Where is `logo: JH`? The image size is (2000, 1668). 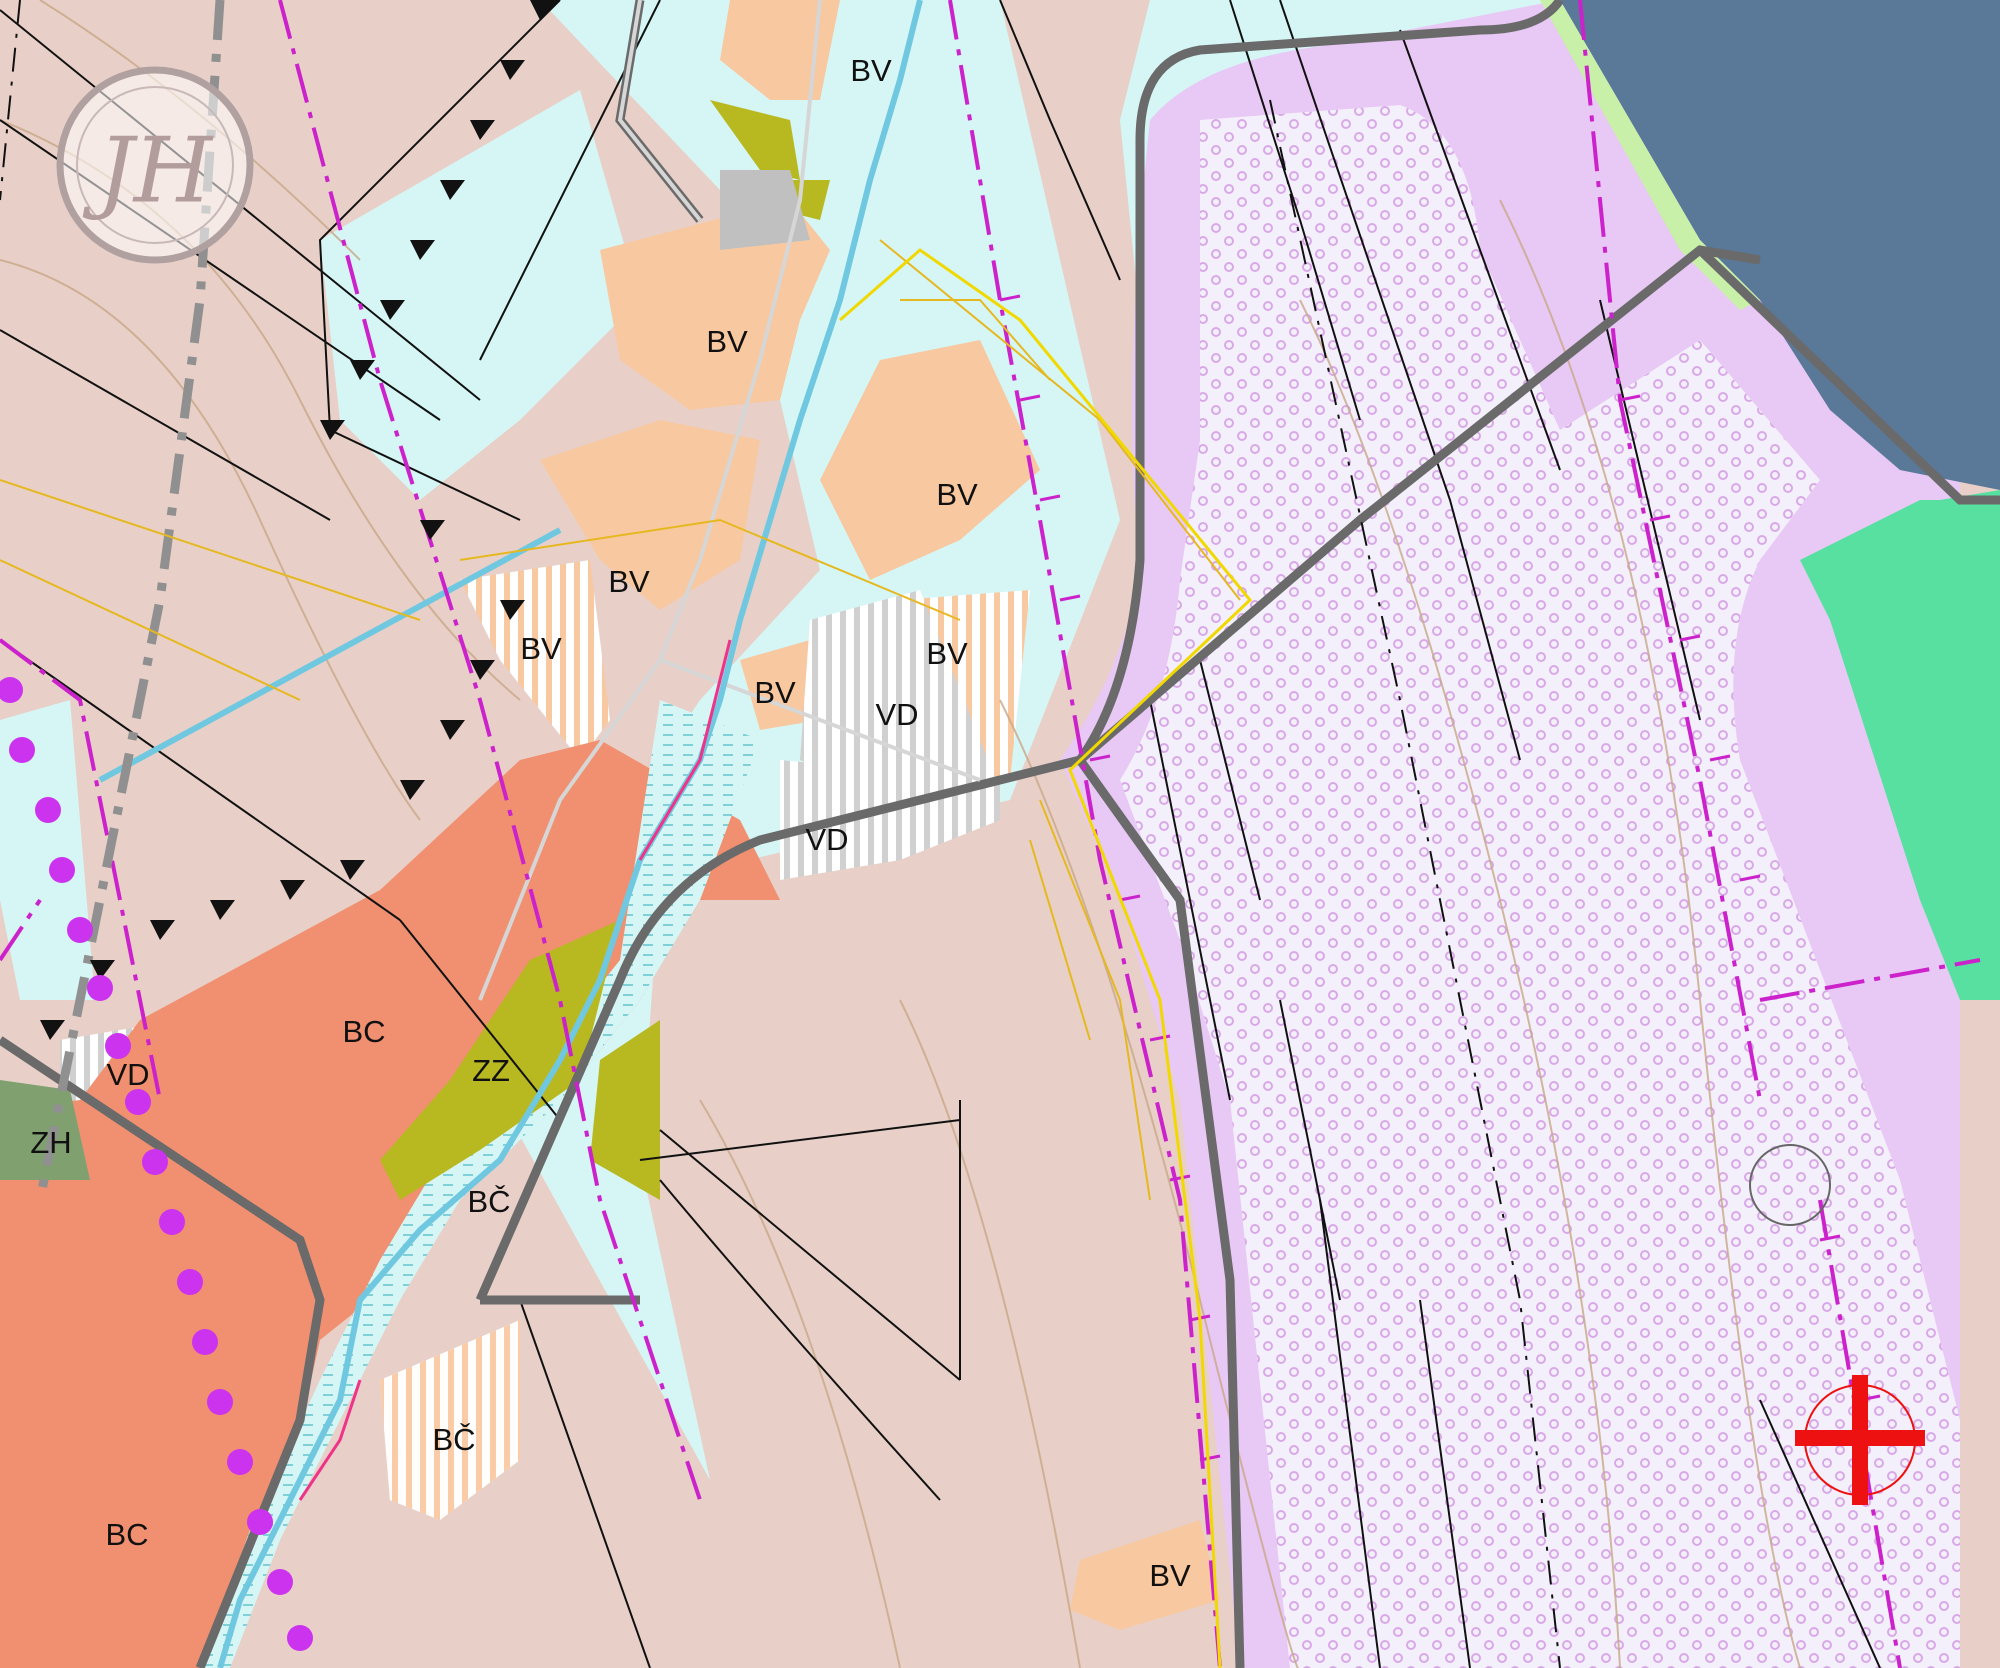
logo: JH is located at coordinates (155, 165).